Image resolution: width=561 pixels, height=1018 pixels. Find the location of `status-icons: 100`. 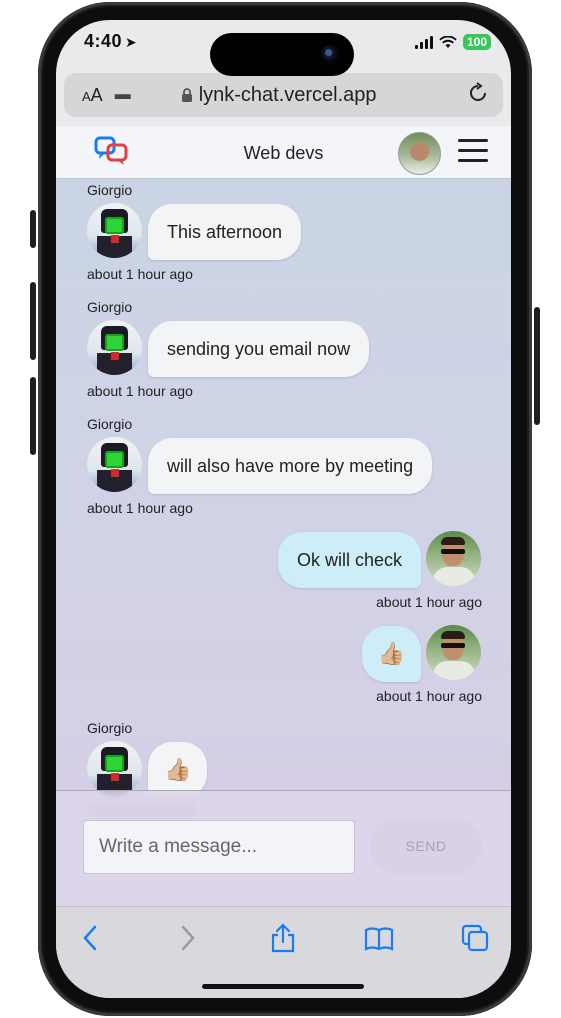

status-icons: 100 is located at coordinates (452, 42).